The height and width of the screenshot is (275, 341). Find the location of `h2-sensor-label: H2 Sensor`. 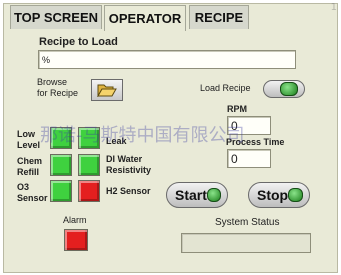

h2-sensor-label: H2 Sensor is located at coordinates (128, 191).